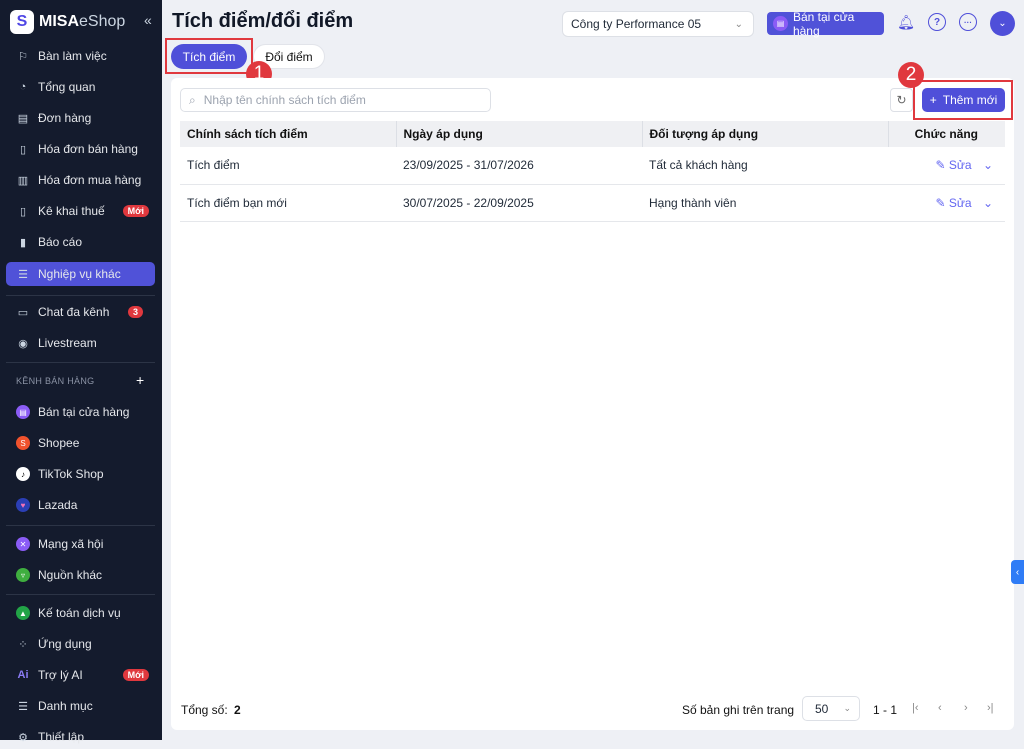 The image size is (1024, 749). I want to click on logo-mark-icon: S, so click(22, 22).